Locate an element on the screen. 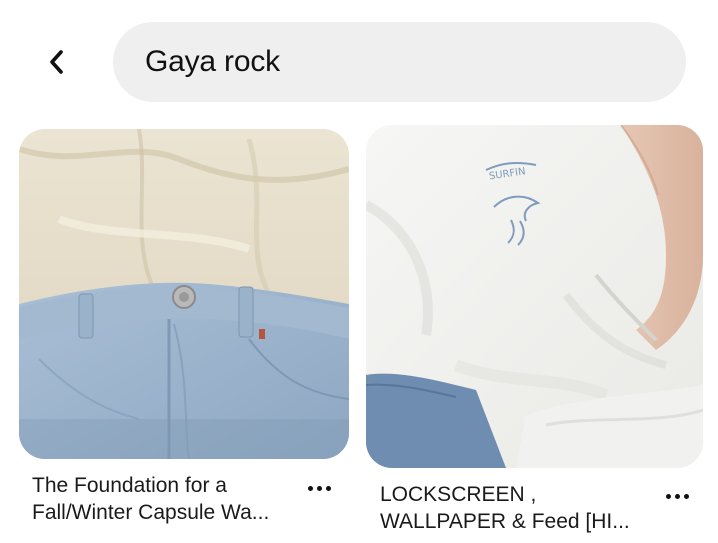 Image resolution: width=718 pixels, height=543 pixels. search-query: Gaya rock is located at coordinates (212, 61).